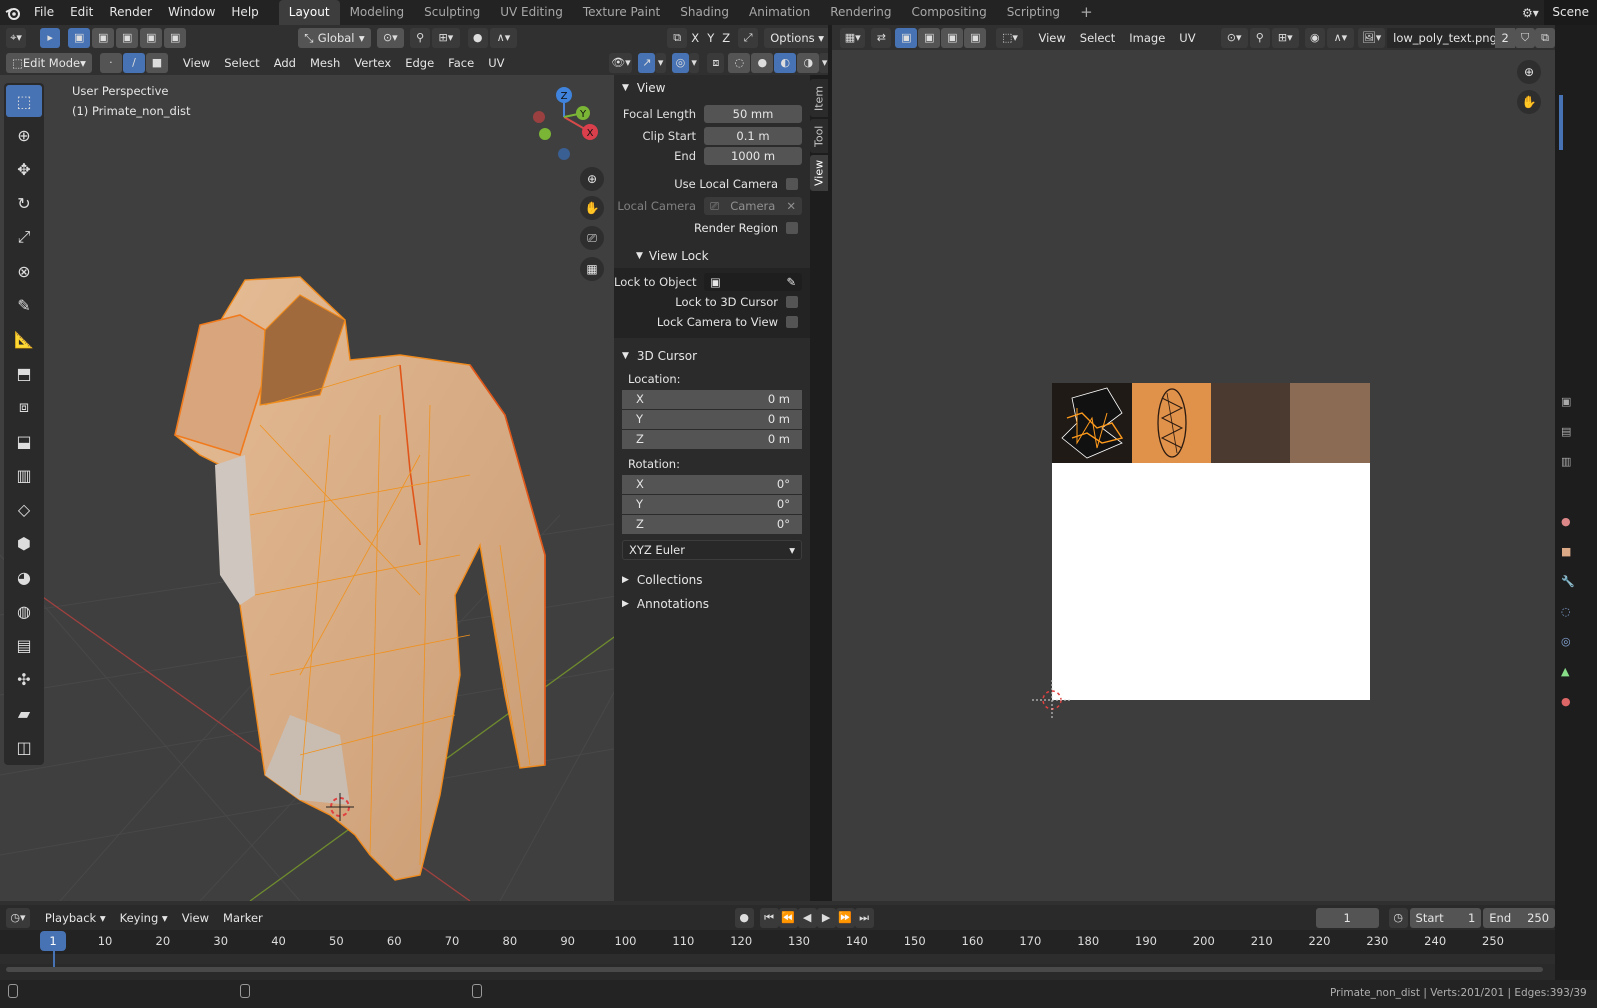  I want to click on tab-uv-editing: UV Editing, so click(531, 12).